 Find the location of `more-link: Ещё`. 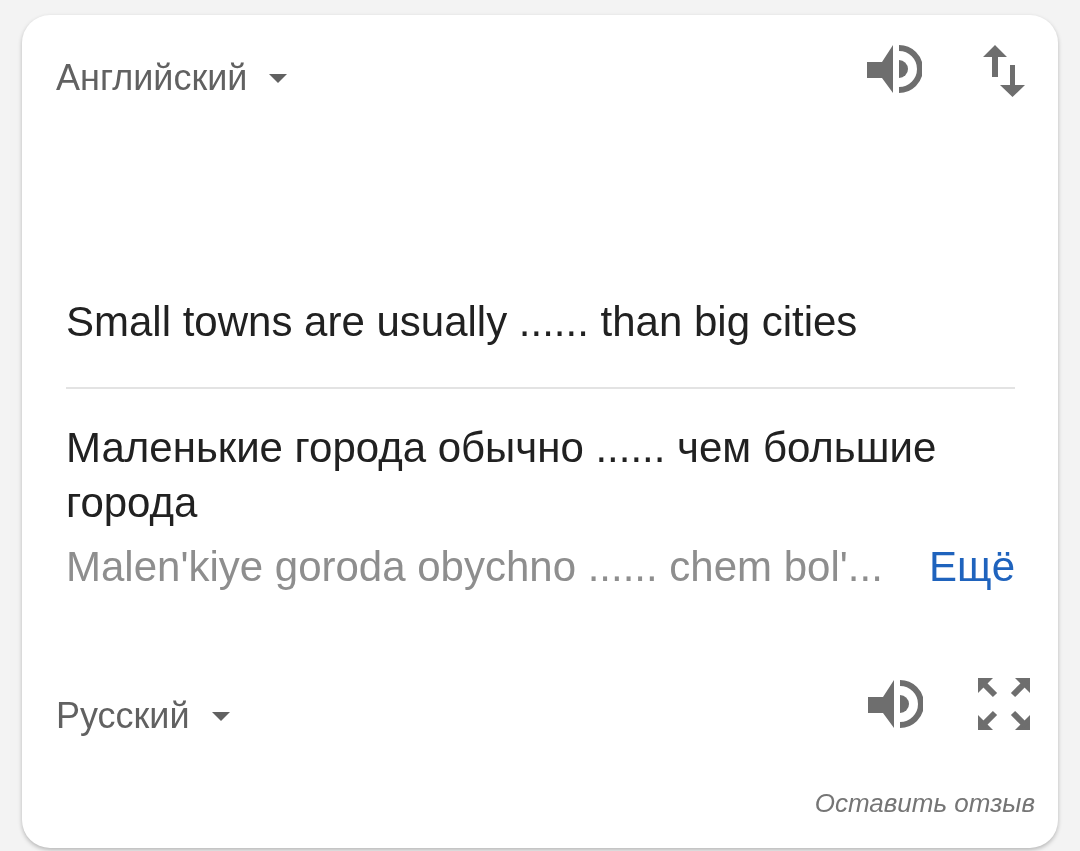

more-link: Ещё is located at coordinates (972, 567).